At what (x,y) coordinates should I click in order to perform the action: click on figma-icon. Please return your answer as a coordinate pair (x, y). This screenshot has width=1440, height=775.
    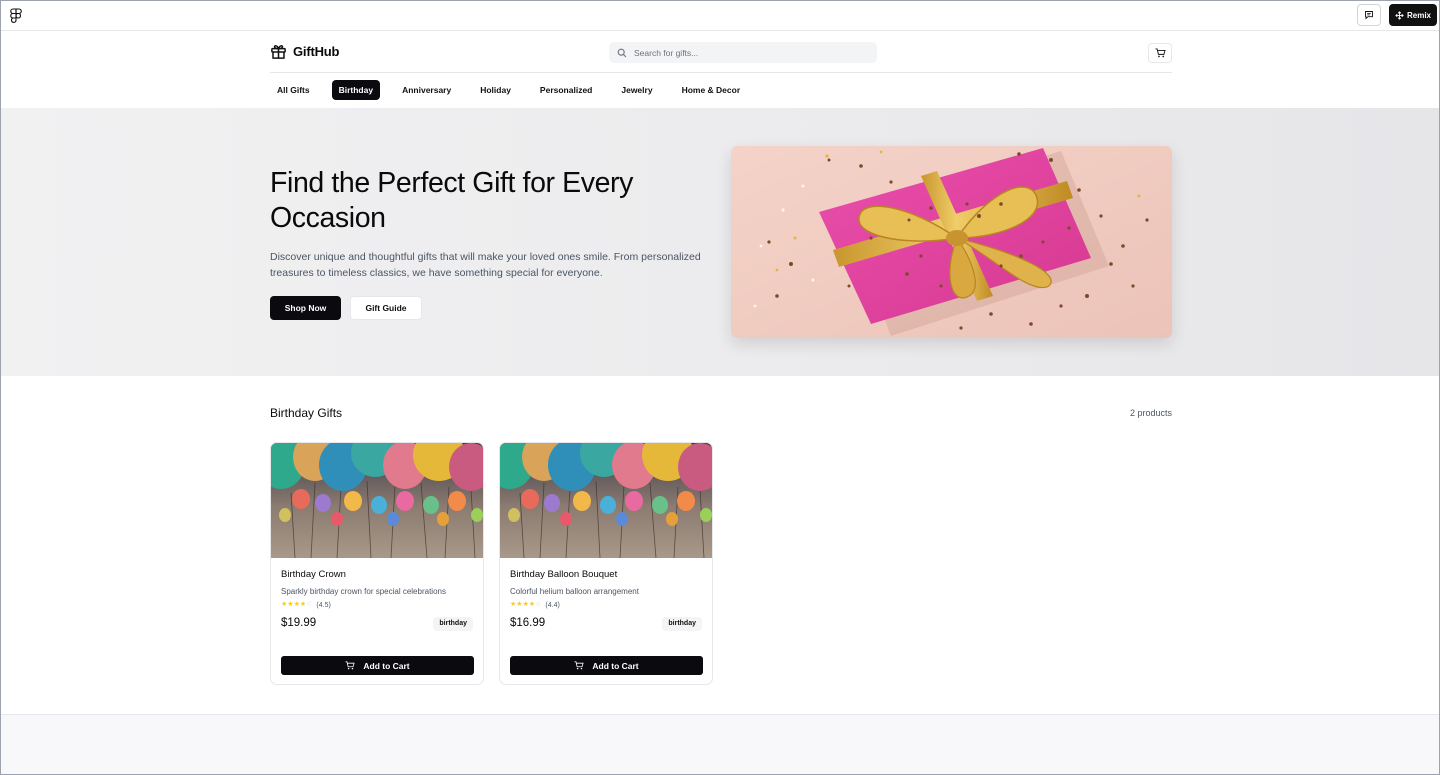
    Looking at the image, I should click on (16, 16).